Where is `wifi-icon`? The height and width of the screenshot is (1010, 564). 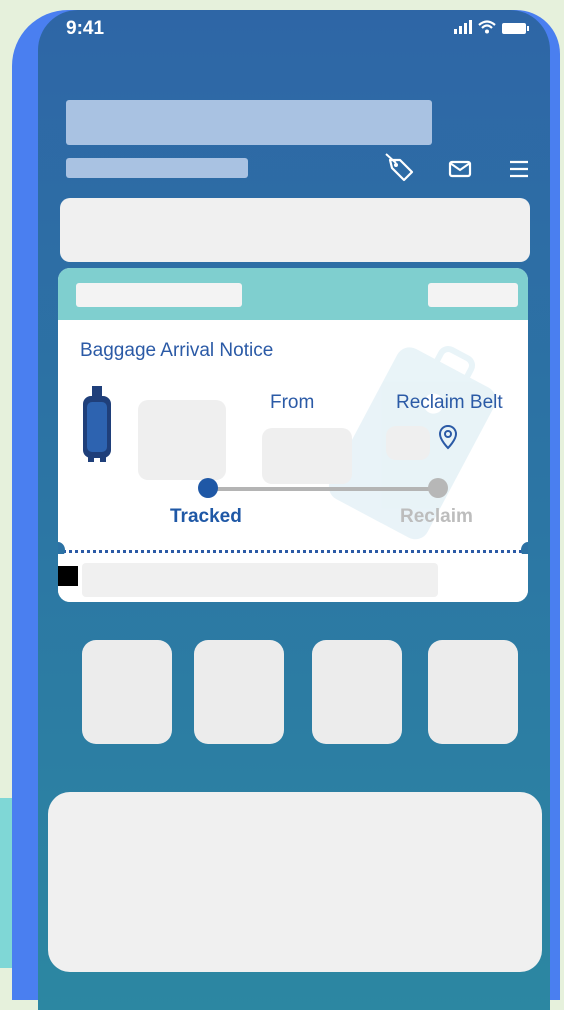 wifi-icon is located at coordinates (487, 27).